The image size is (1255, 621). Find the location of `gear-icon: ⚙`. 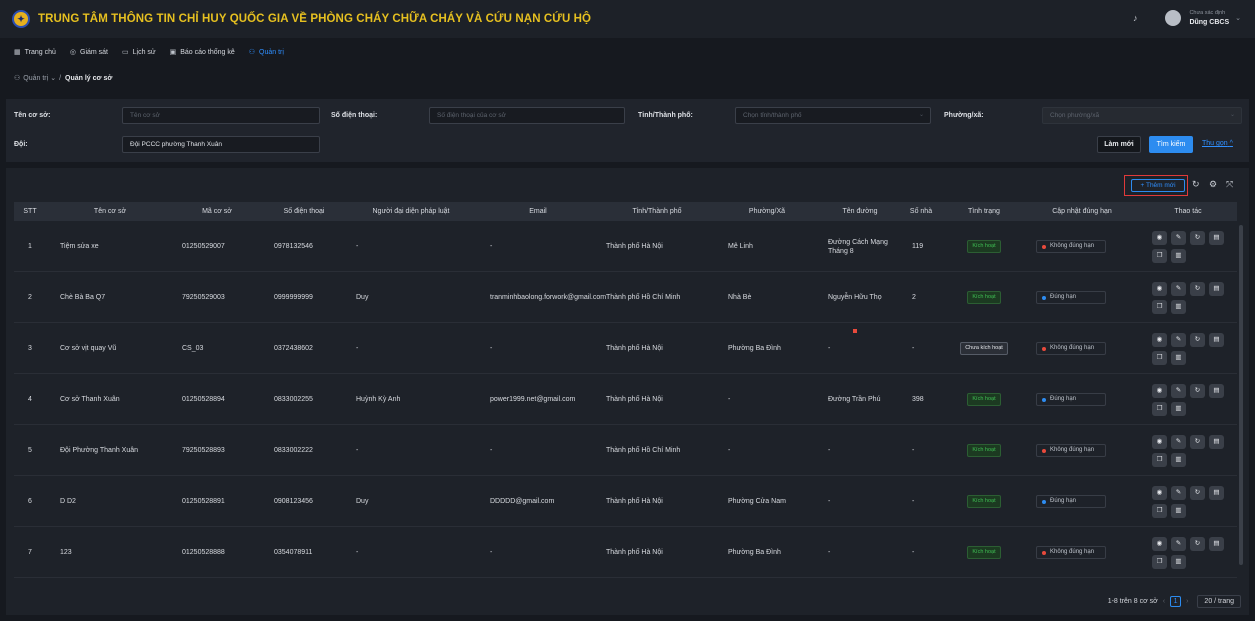

gear-icon: ⚙ is located at coordinates (1213, 184).